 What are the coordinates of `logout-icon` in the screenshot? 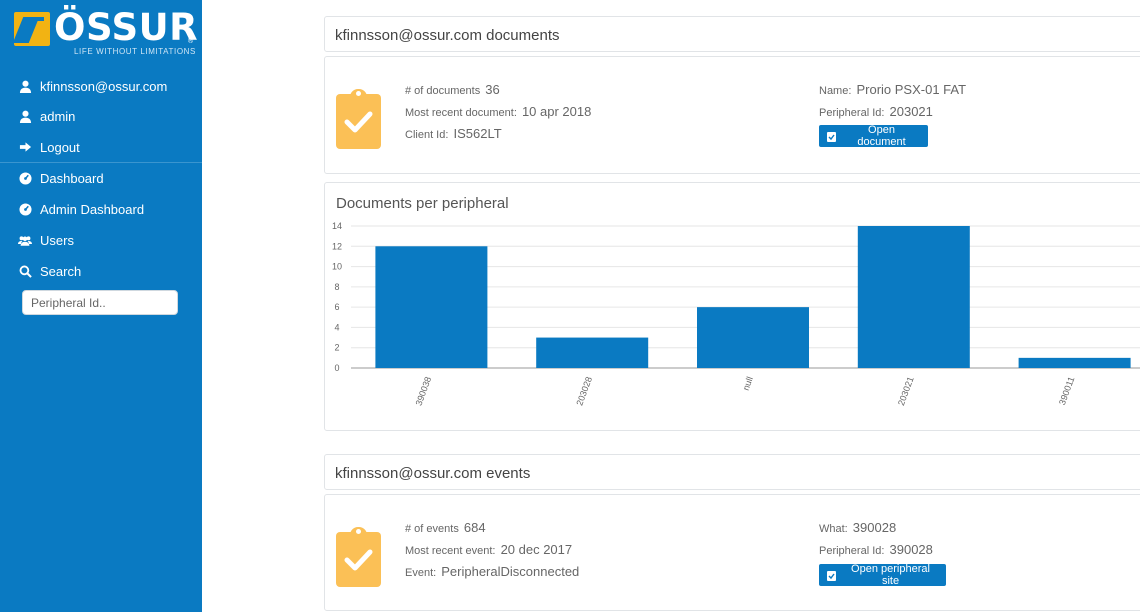 It's located at (25, 147).